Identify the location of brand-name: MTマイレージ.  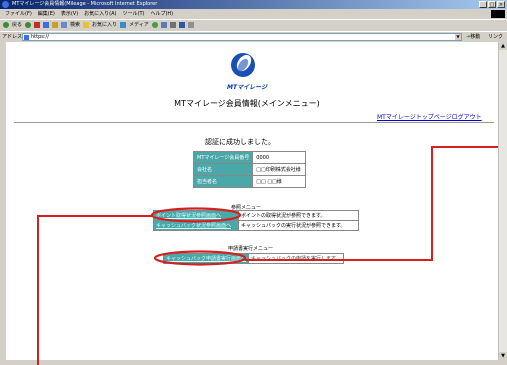
(247, 87).